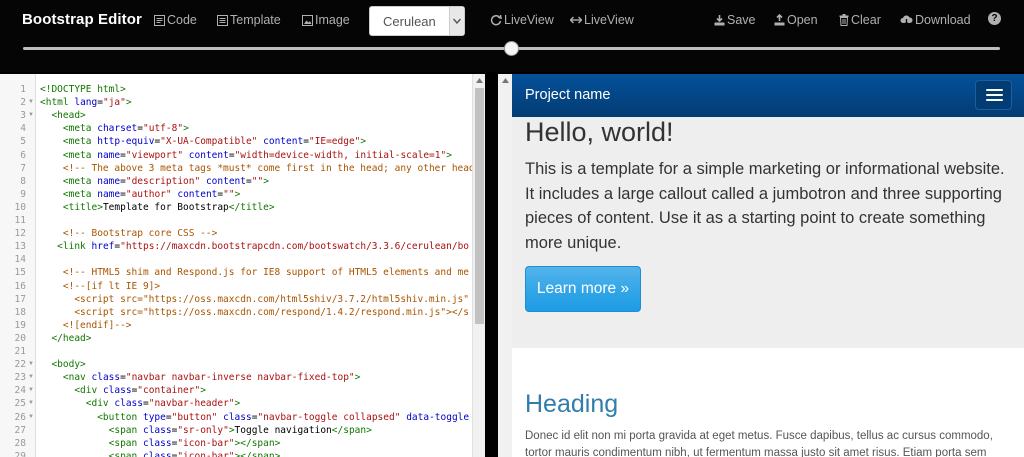 This screenshot has height=457, width=1024. Describe the element at coordinates (256, 325) in the screenshot. I see `code-line: <![endif]-->` at that location.